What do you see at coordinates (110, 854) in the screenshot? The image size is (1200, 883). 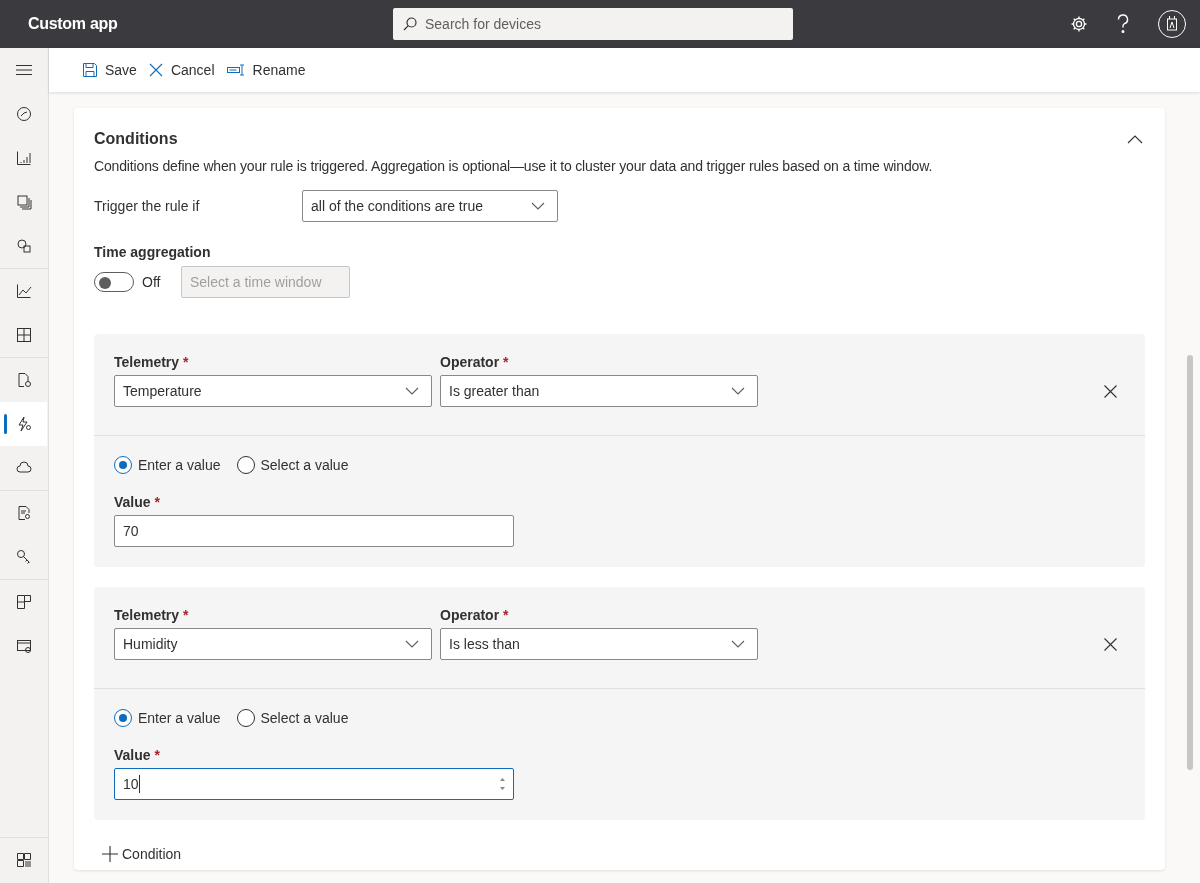 I see `plus-icon` at bounding box center [110, 854].